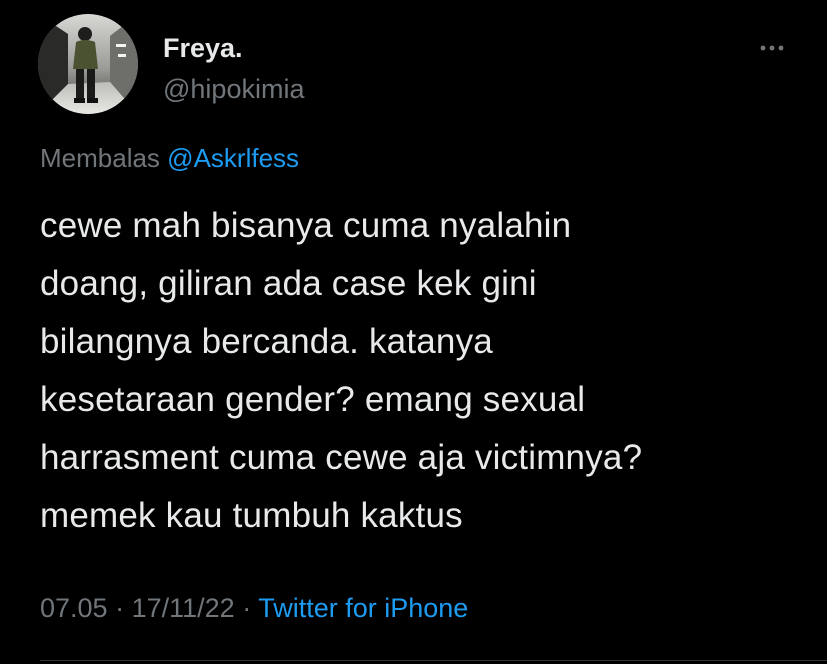 The height and width of the screenshot is (664, 827). What do you see at coordinates (183, 608) in the screenshot?
I see `tweet-date: 17/11/22` at bounding box center [183, 608].